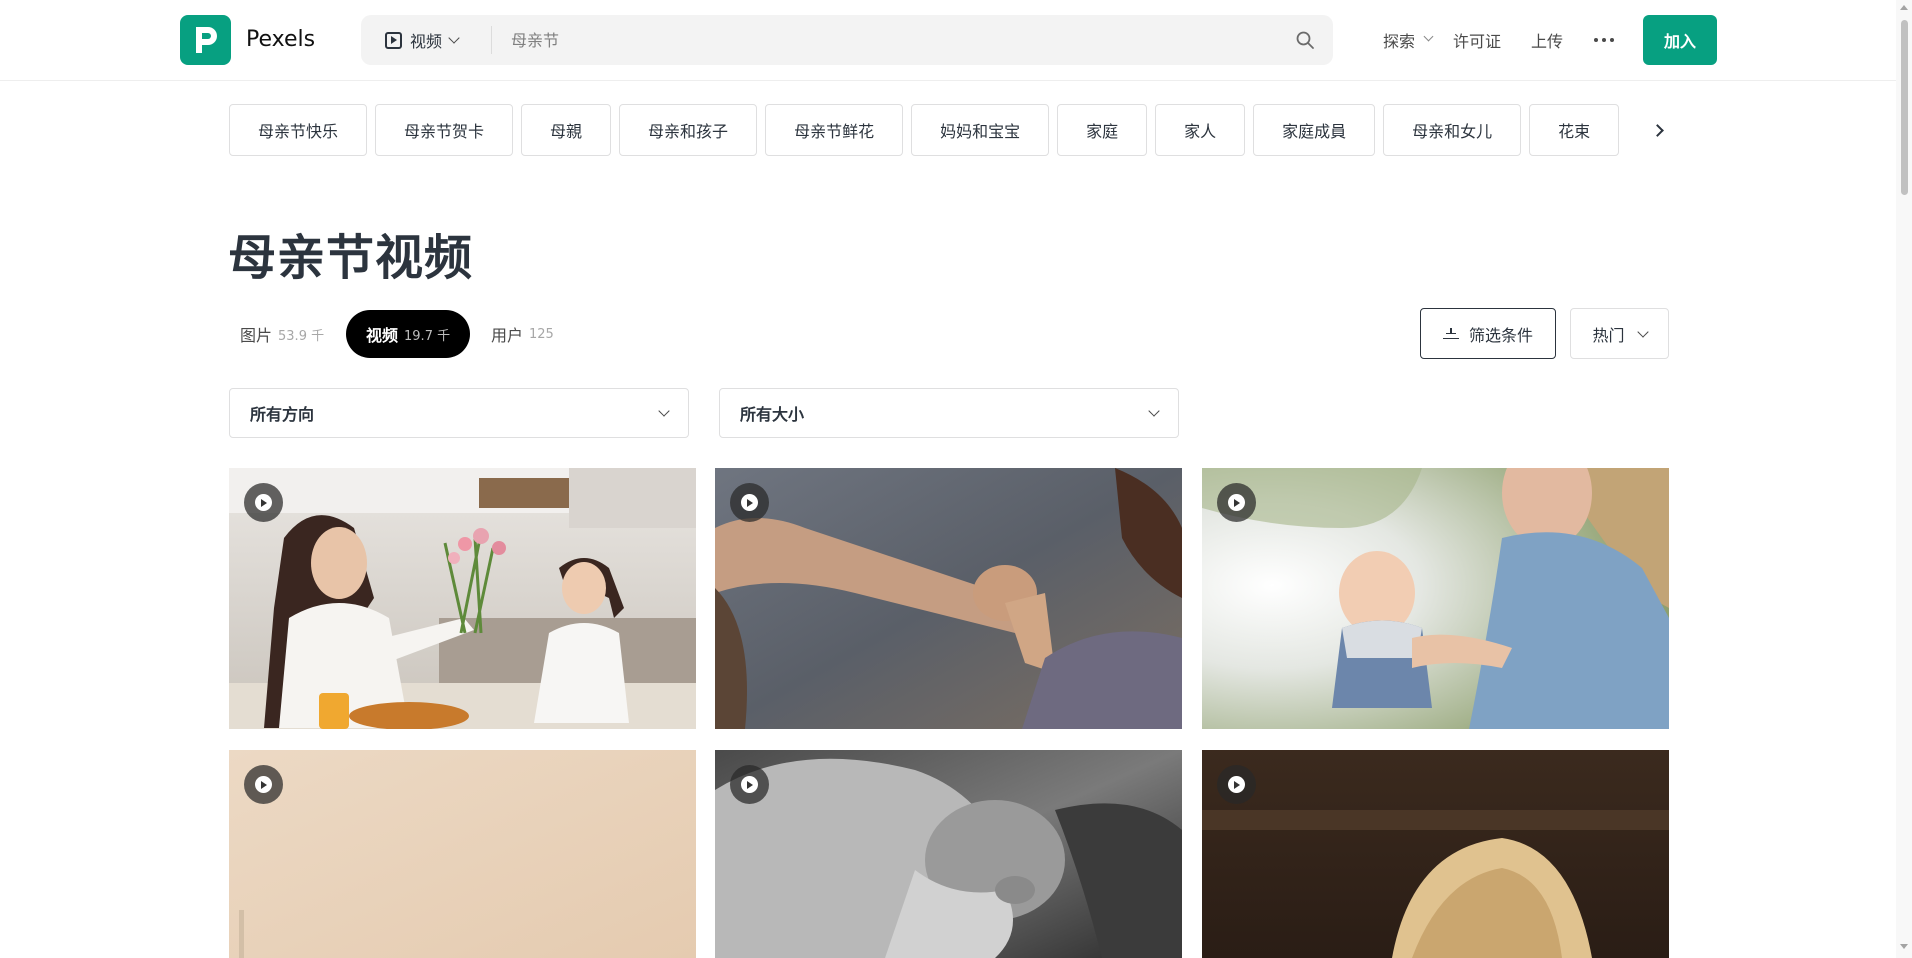  I want to click on search-type-select: 视频, so click(422, 40).